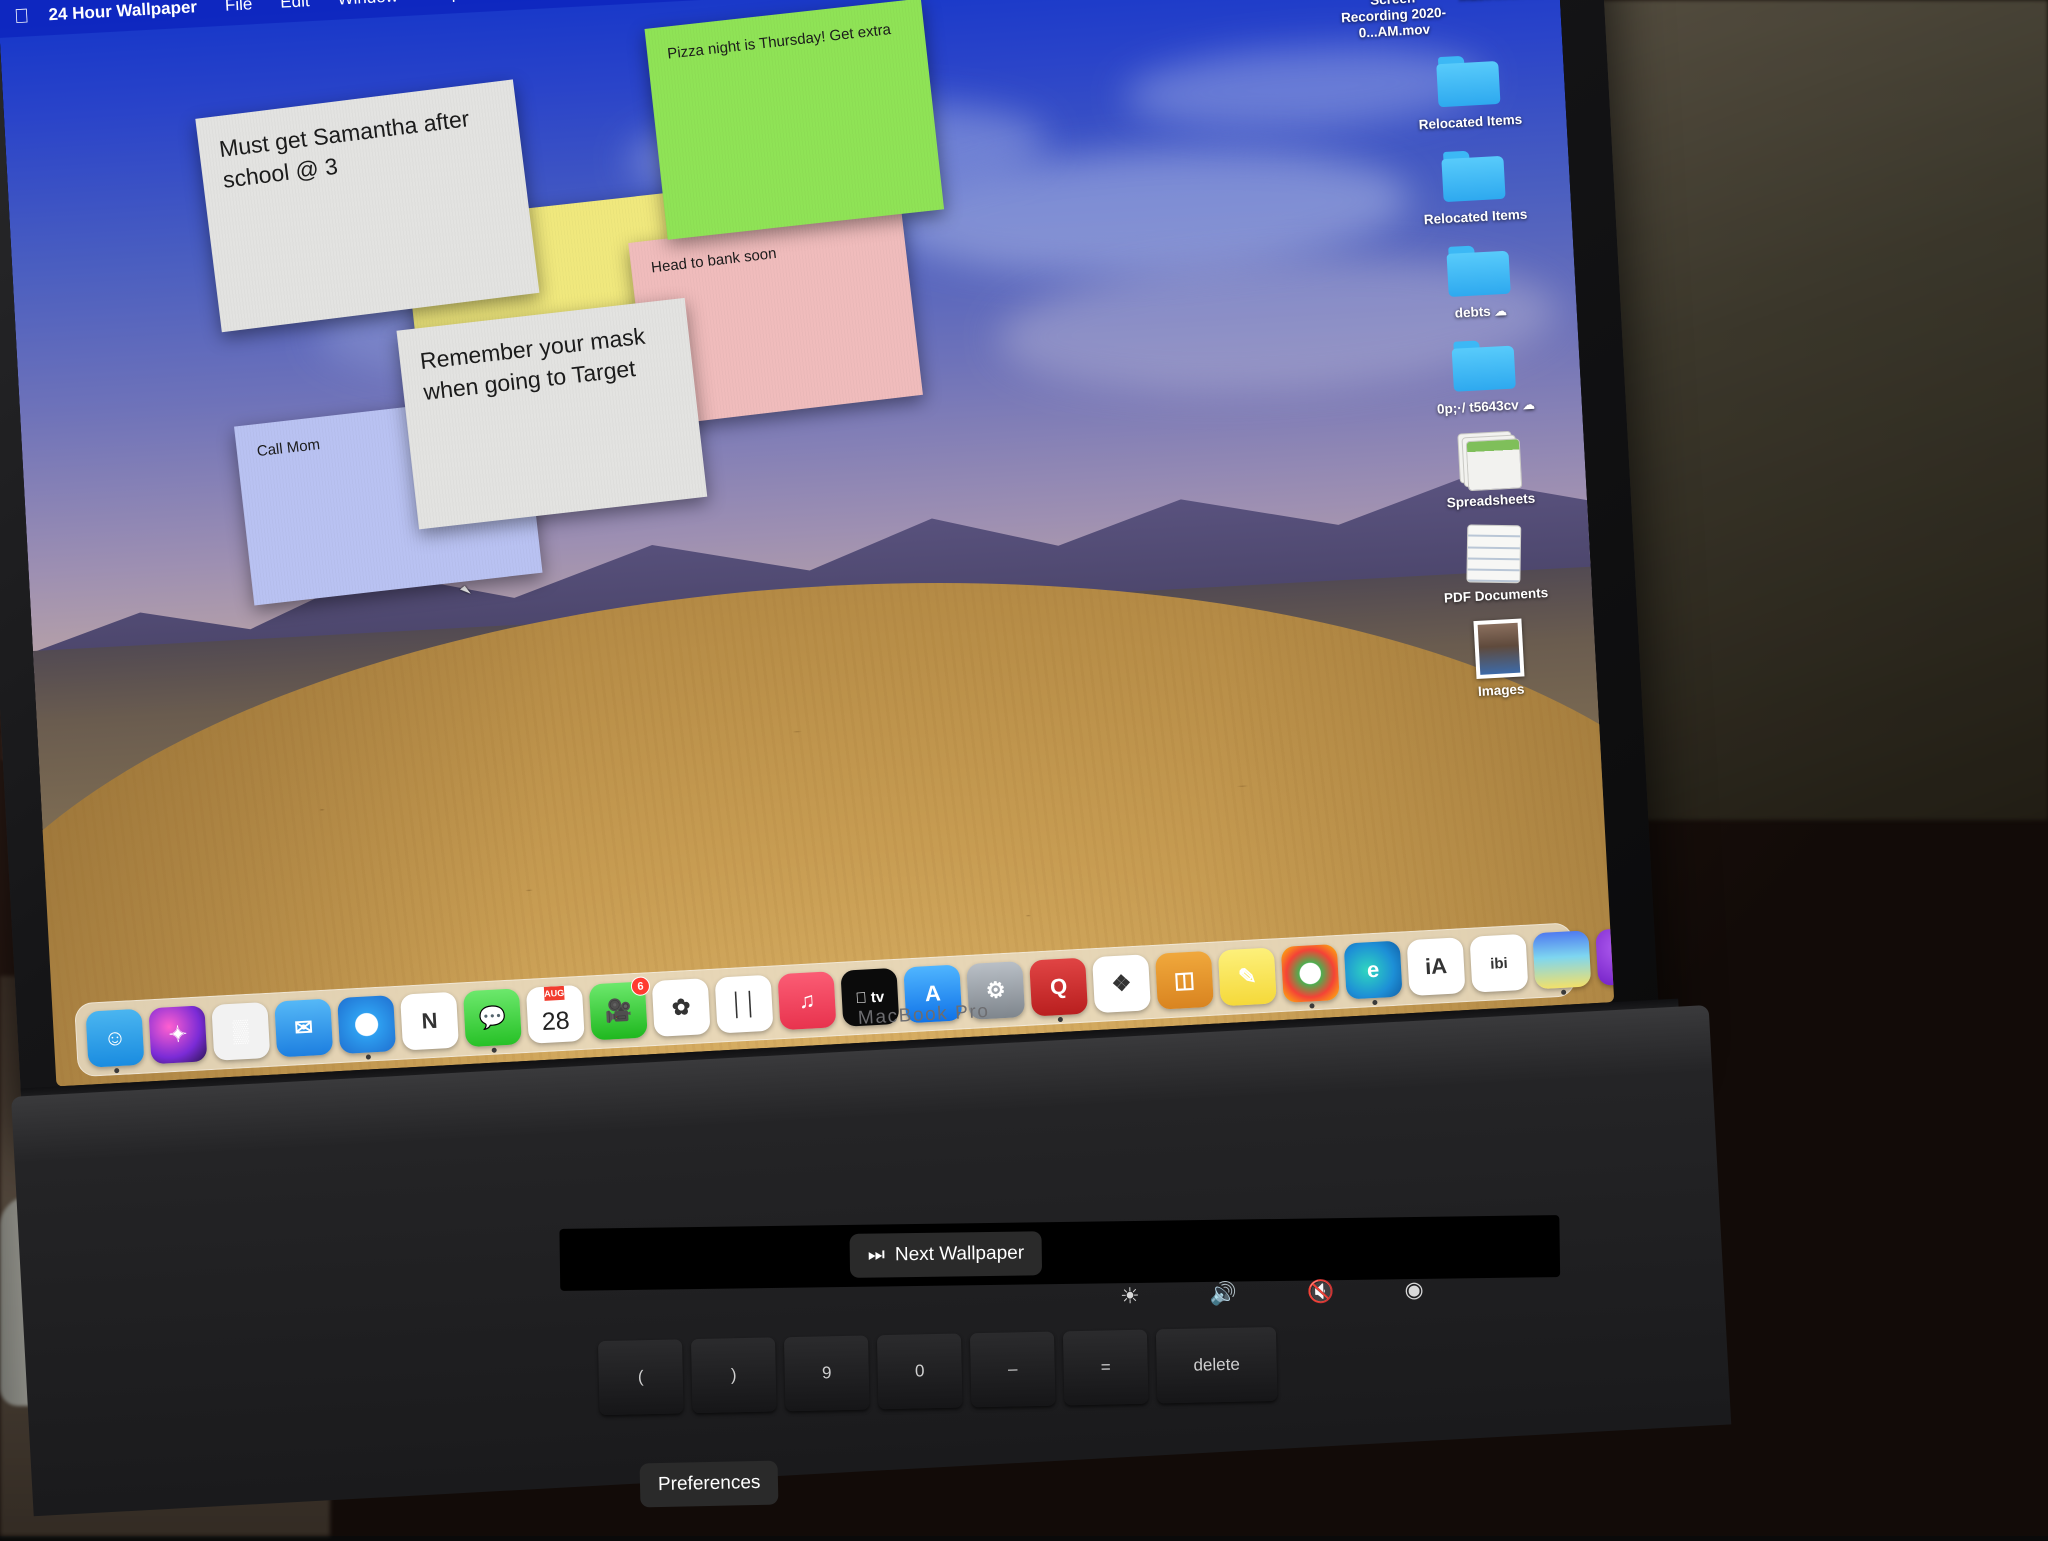 This screenshot has height=1541, width=2048. I want to click on desktop-icon-label: Spreadsheets, so click(1491, 501).